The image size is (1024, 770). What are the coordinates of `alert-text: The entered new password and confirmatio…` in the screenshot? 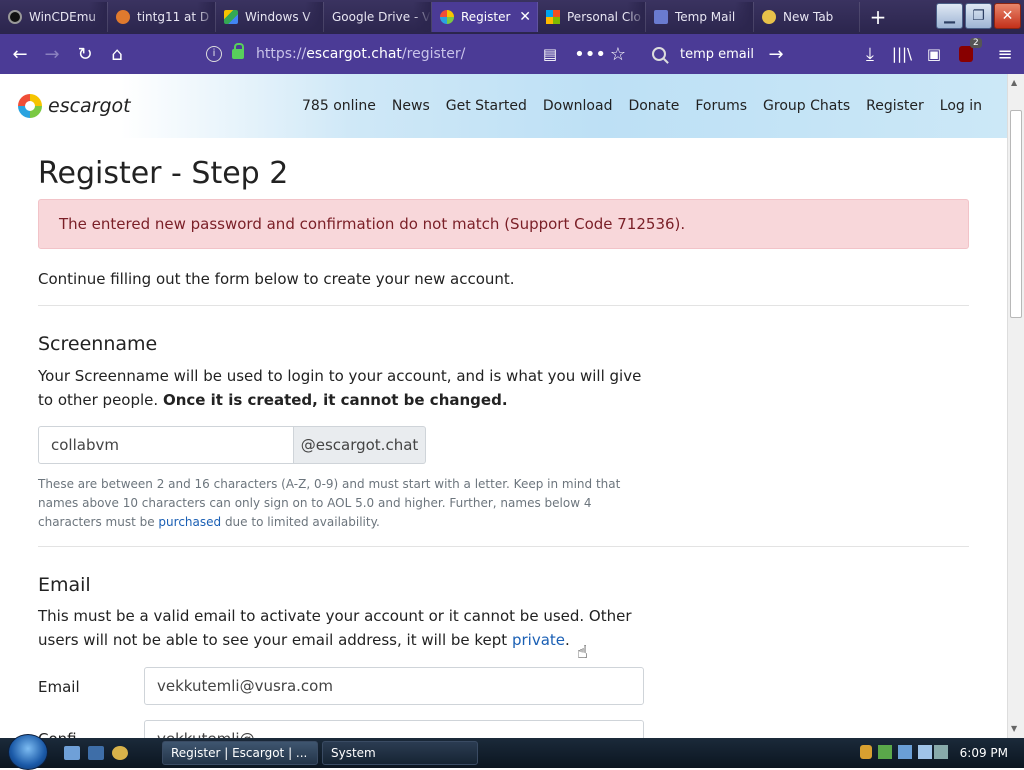 It's located at (372, 224).